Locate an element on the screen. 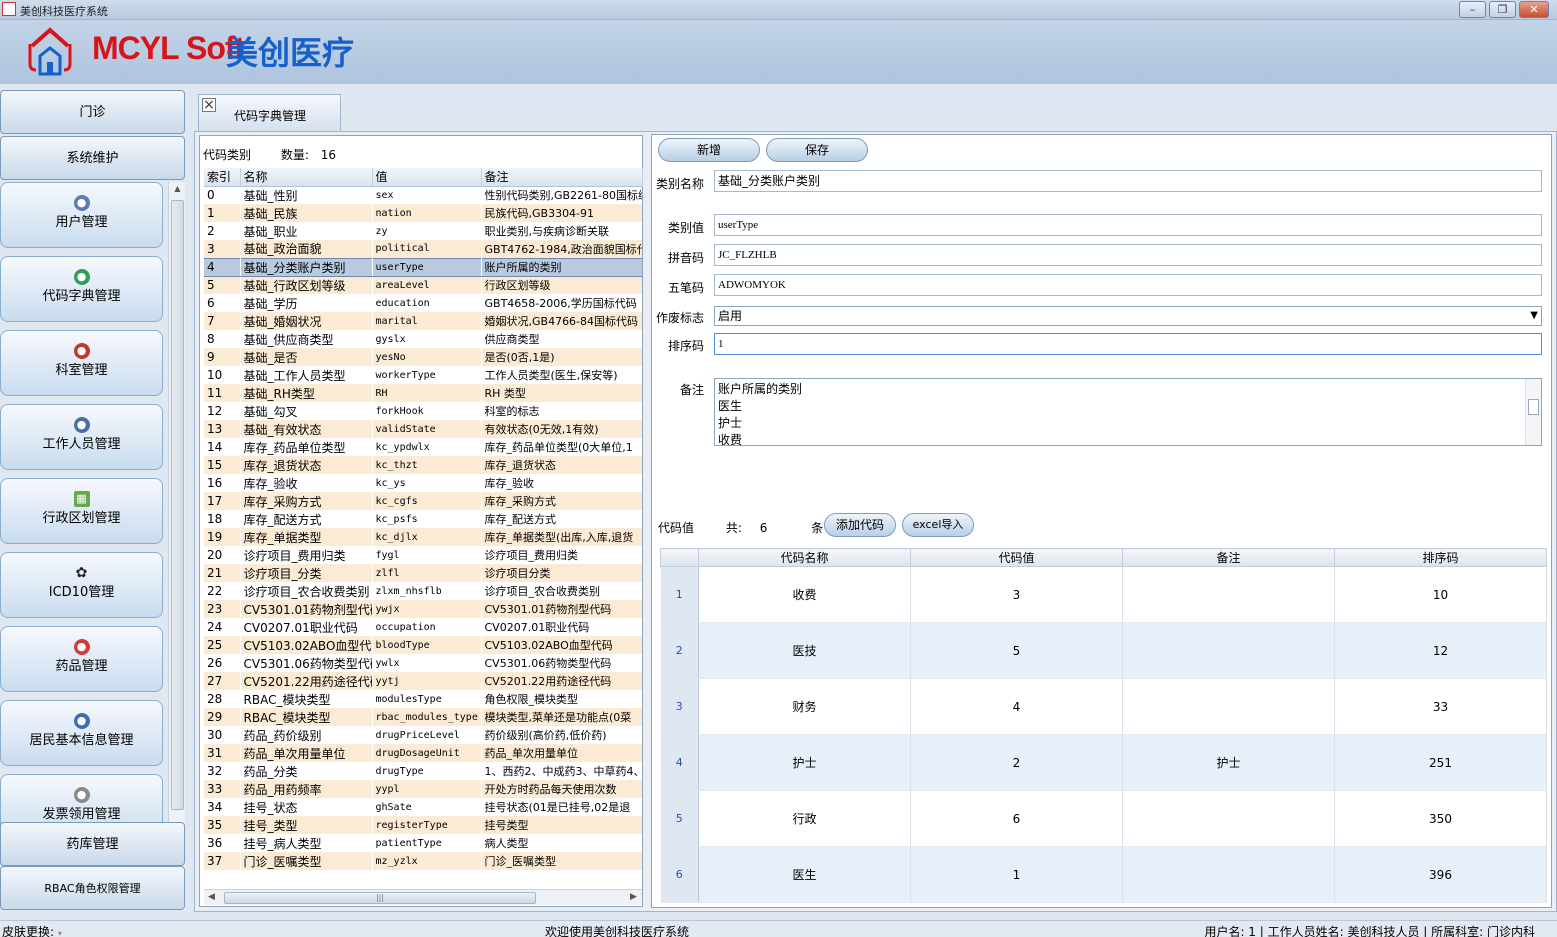 The width and height of the screenshot is (1557, 937). nav-item-department: ● 科室管理 is located at coordinates (81, 363).